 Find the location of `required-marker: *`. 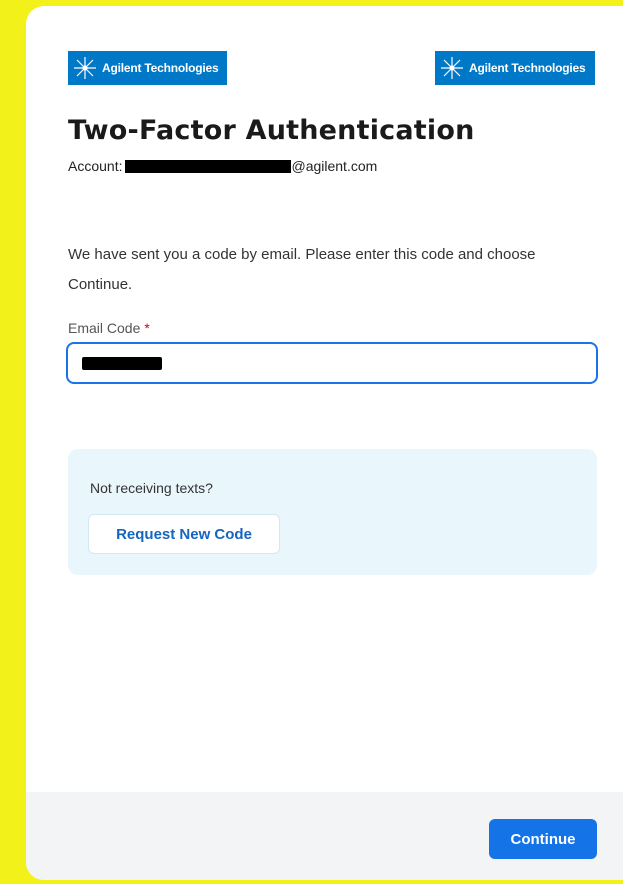

required-marker: * is located at coordinates (147, 328).